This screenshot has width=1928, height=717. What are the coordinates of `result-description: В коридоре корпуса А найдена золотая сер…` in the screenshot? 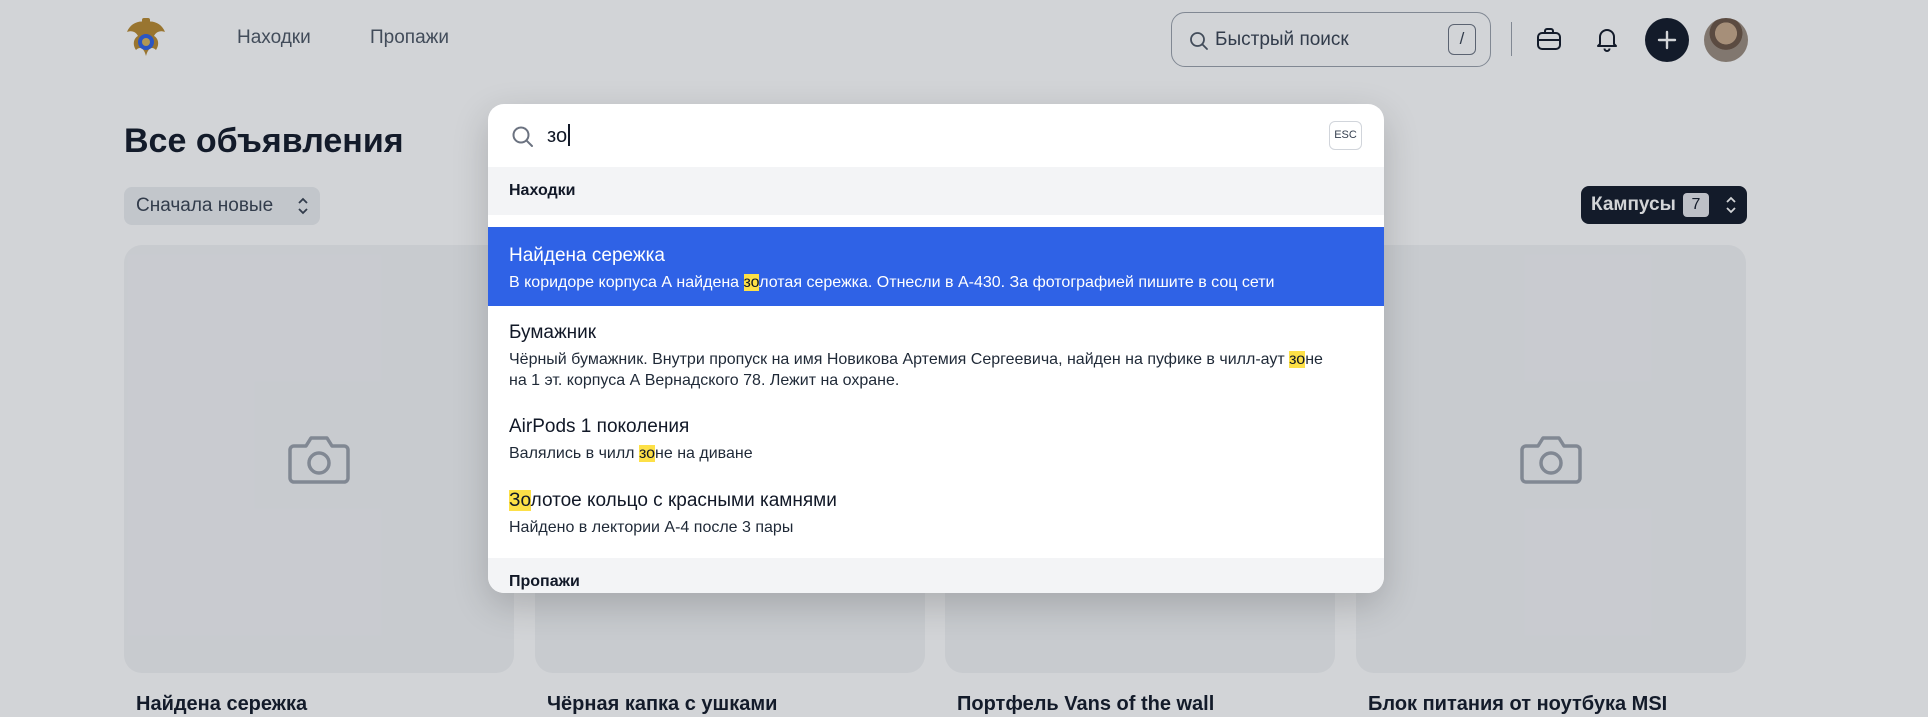 It's located at (926, 282).